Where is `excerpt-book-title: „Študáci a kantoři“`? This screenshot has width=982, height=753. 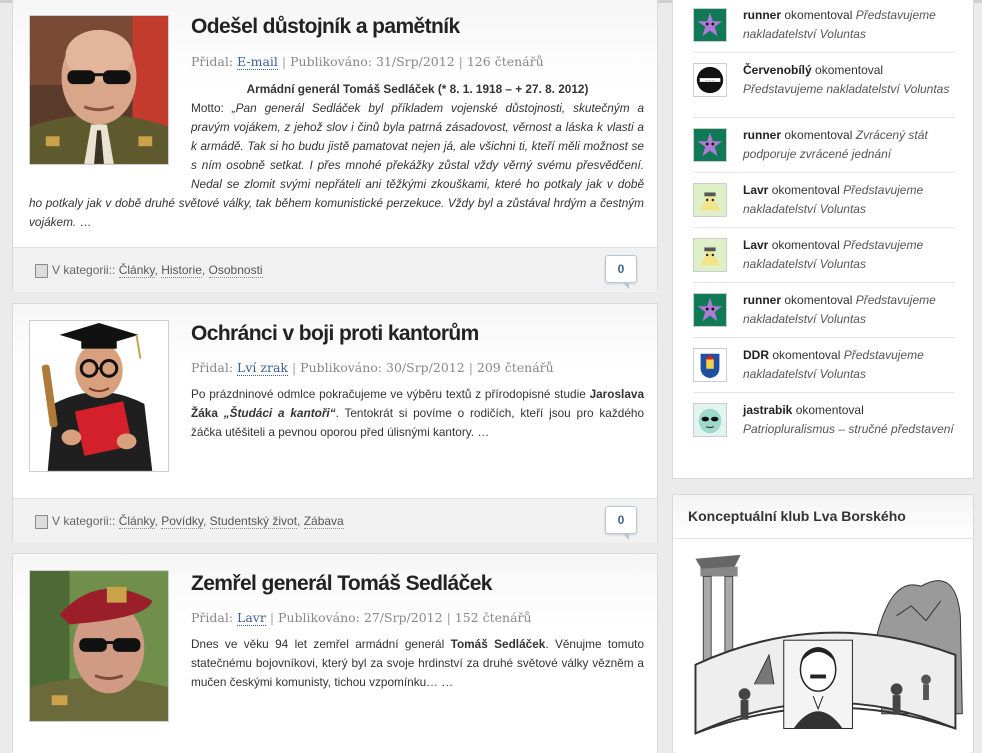
excerpt-book-title: „Študáci a kantoři“ is located at coordinates (279, 413).